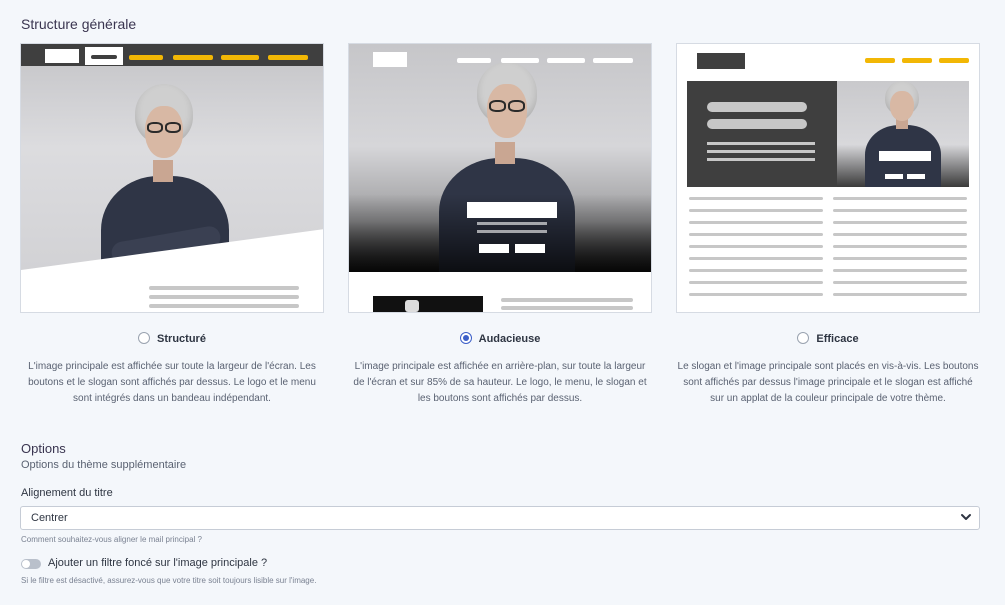 Image resolution: width=1005 pixels, height=605 pixels. I want to click on radio-structure, so click(144, 338).